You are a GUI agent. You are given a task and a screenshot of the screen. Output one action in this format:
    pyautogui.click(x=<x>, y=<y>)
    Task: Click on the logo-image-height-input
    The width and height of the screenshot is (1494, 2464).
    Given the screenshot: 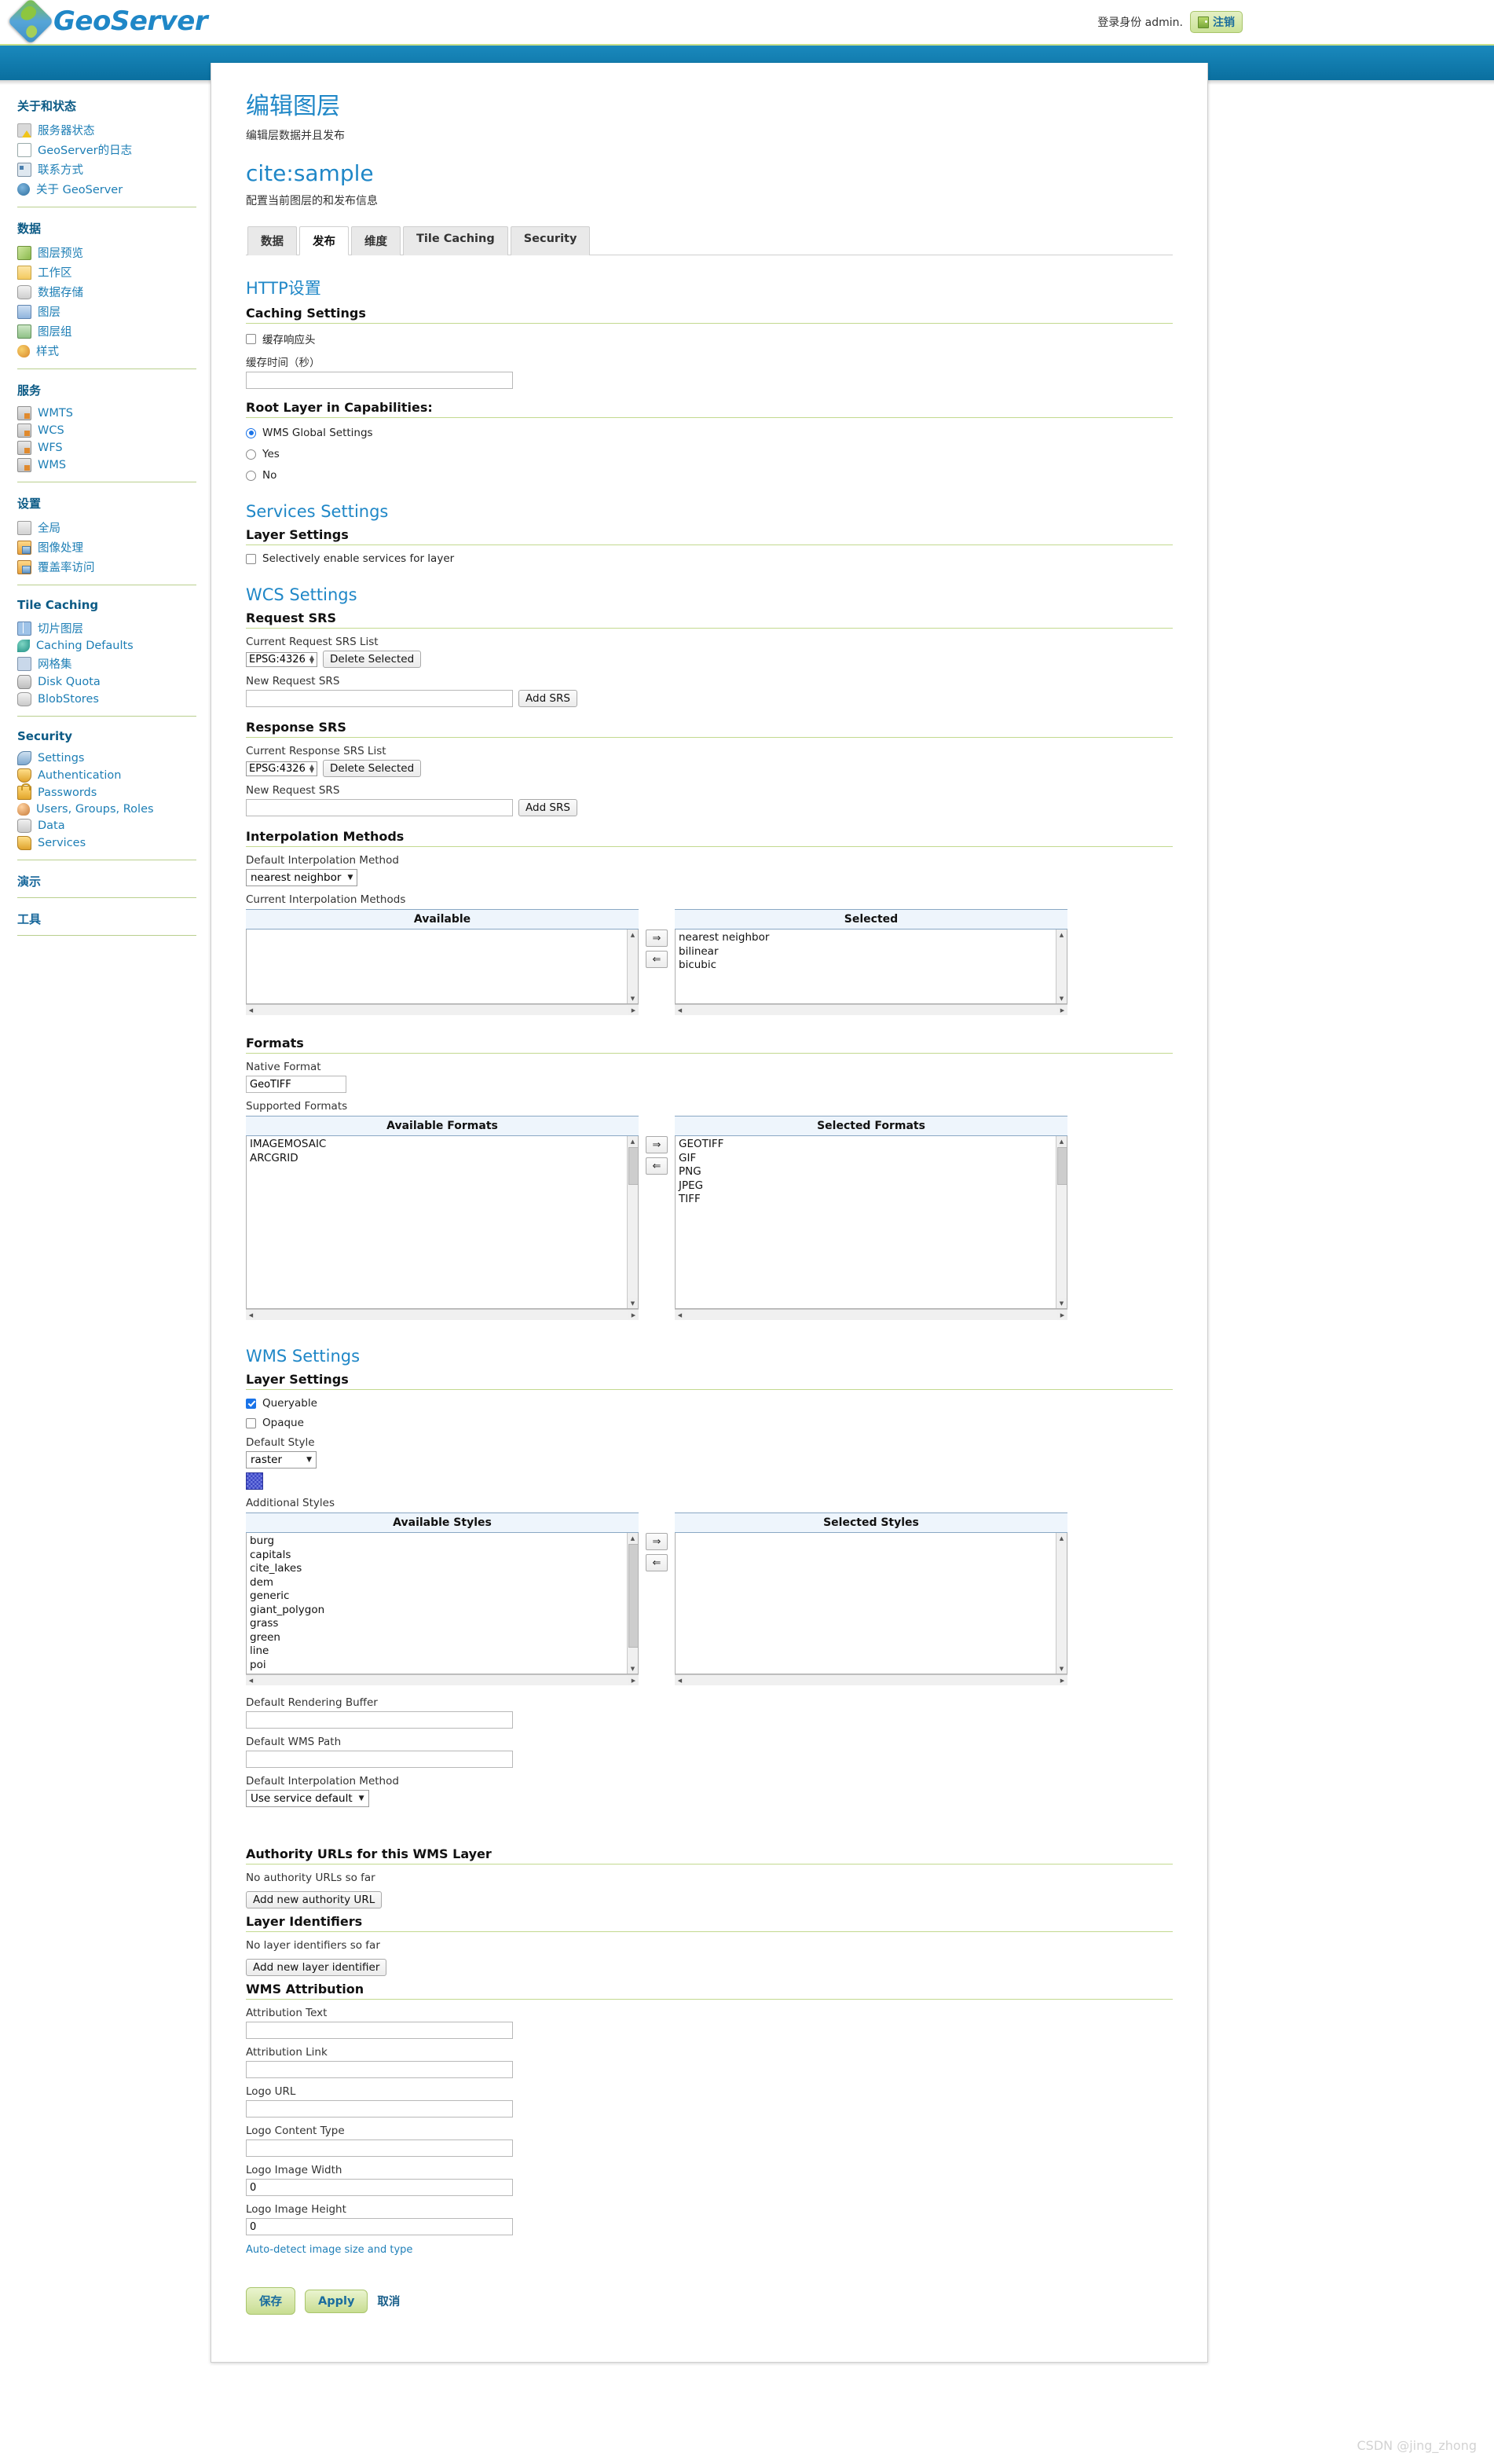 What is the action you would take?
    pyautogui.click(x=379, y=2226)
    